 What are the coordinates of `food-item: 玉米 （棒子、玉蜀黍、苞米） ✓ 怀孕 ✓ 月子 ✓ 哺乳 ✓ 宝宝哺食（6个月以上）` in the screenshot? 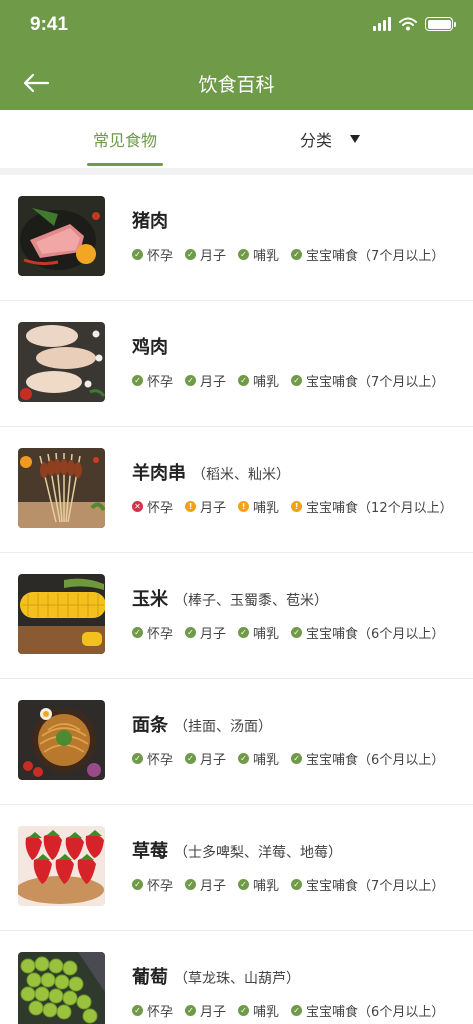 It's located at (236, 616).